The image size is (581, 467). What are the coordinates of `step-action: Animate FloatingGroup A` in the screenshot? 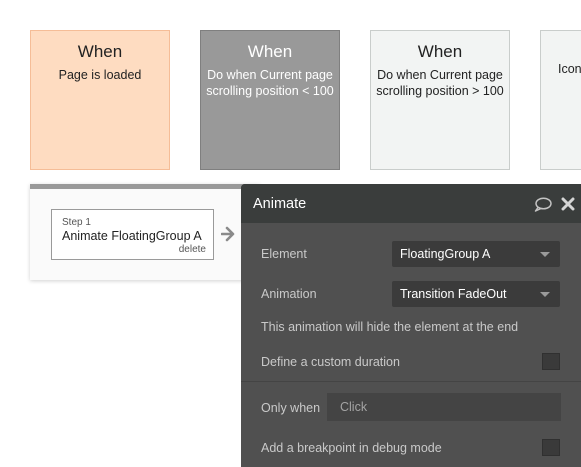 It's located at (132, 236).